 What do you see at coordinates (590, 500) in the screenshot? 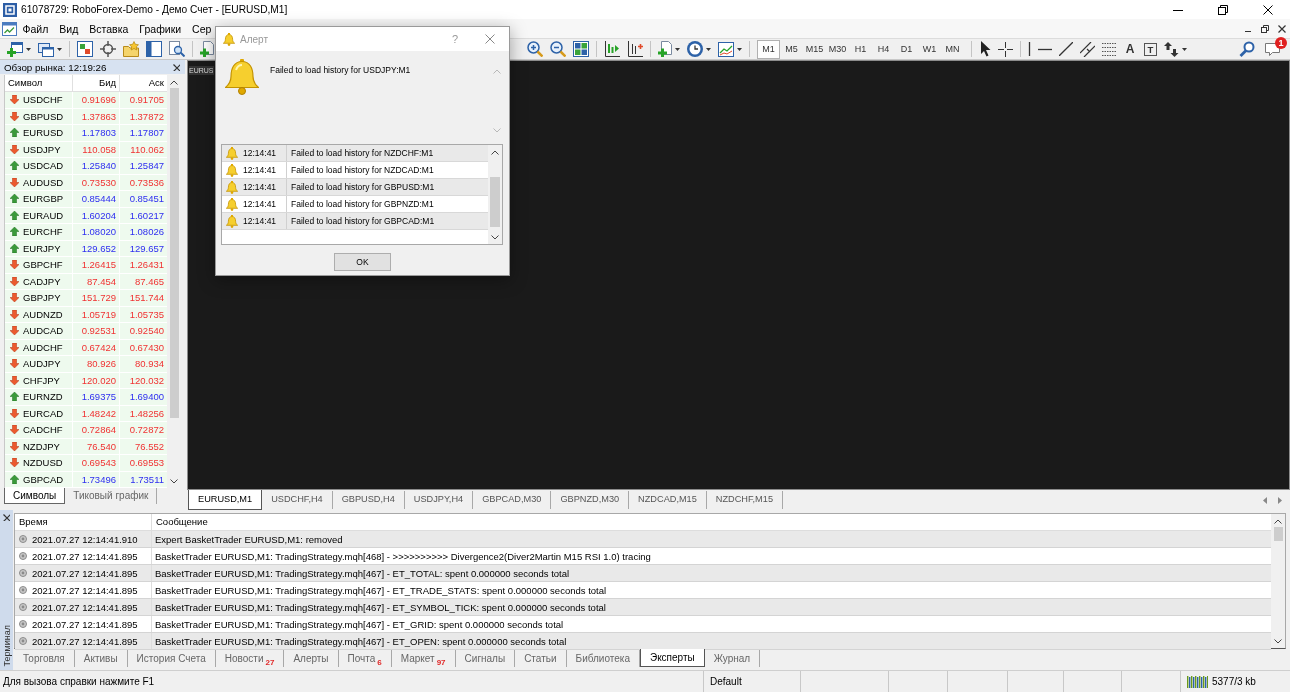
I see `chart-tab: GBPNZD,M30` at bounding box center [590, 500].